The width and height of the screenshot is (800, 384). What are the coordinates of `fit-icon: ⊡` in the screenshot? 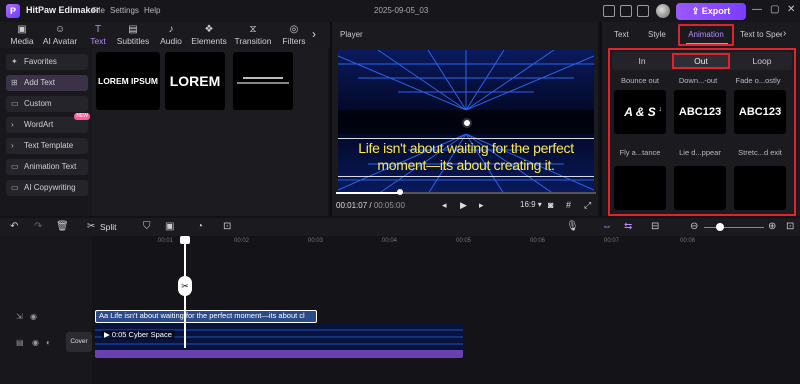 It's located at (790, 226).